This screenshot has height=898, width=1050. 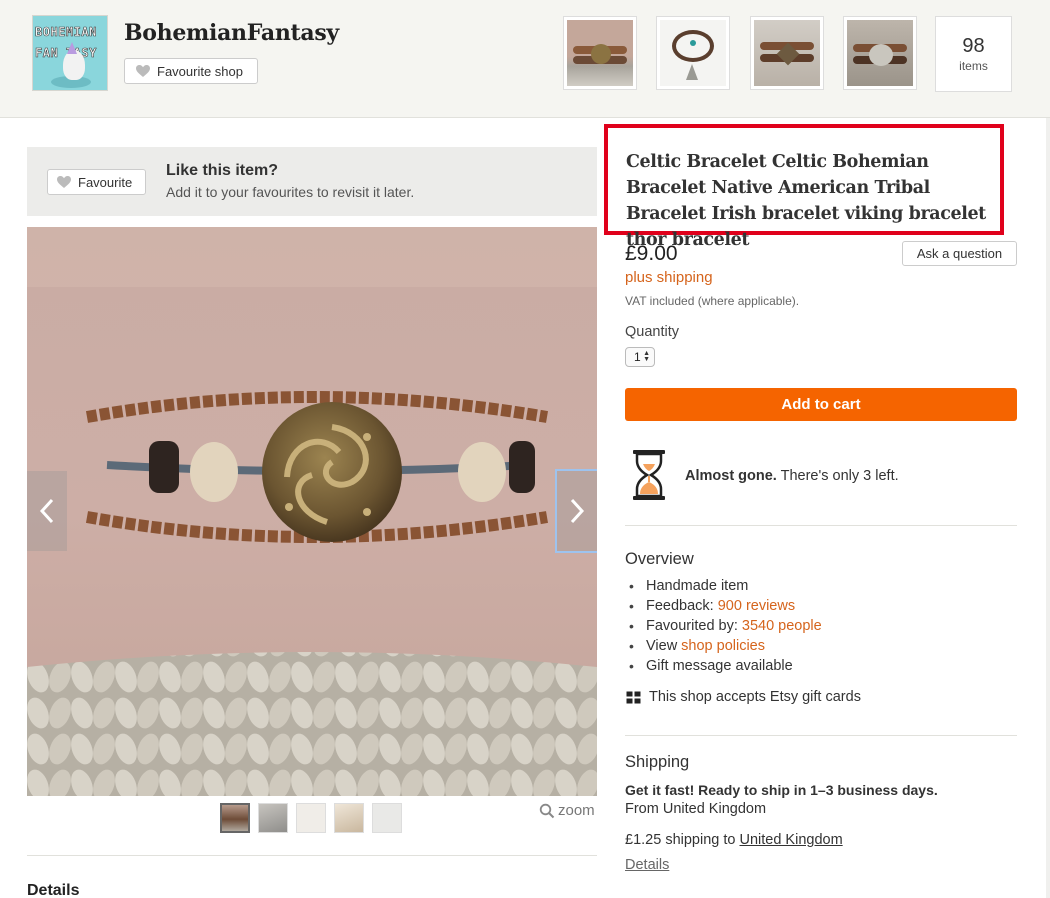 I want to click on previous-image-button, so click(x=47, y=511).